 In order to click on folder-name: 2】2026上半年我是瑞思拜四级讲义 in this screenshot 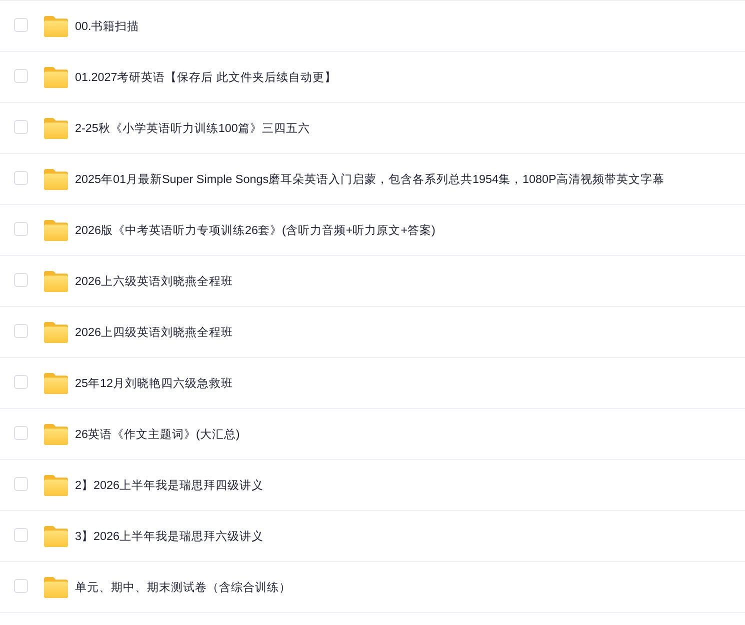, I will do `click(169, 485)`.